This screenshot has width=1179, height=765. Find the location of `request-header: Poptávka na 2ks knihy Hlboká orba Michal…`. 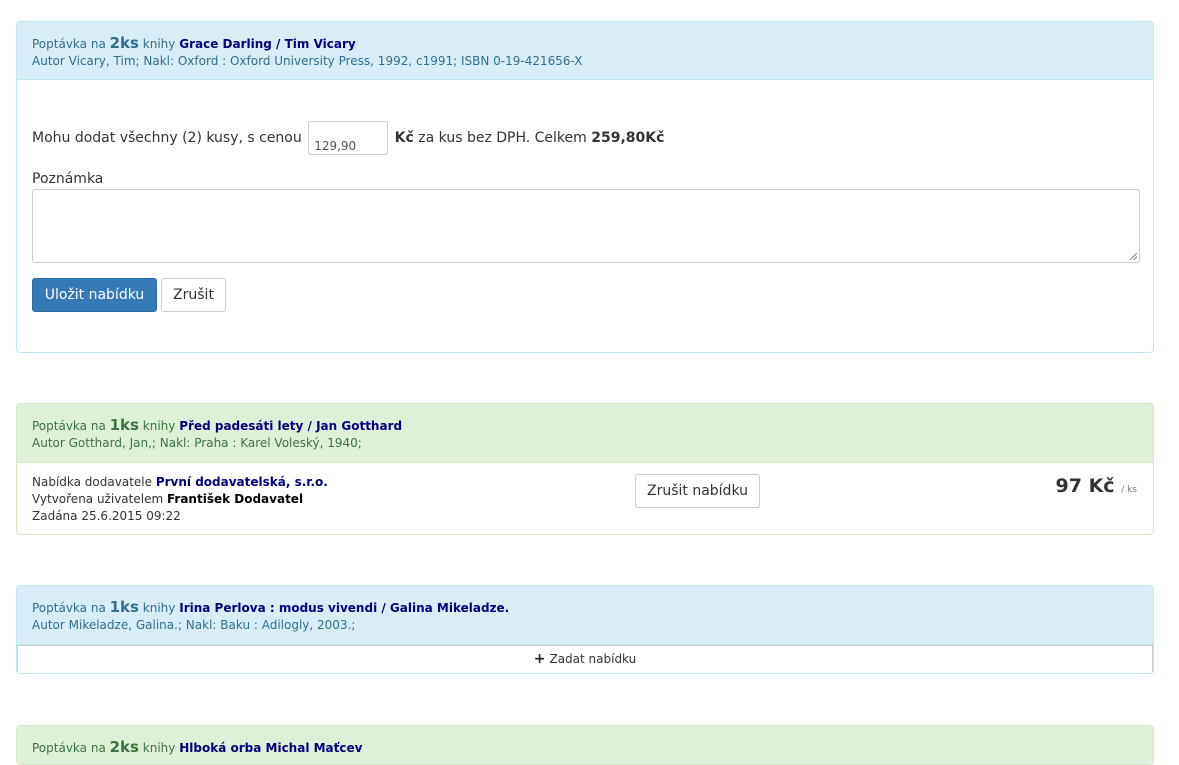

request-header: Poptávka na 2ks knihy Hlboká orba Michal… is located at coordinates (585, 745).